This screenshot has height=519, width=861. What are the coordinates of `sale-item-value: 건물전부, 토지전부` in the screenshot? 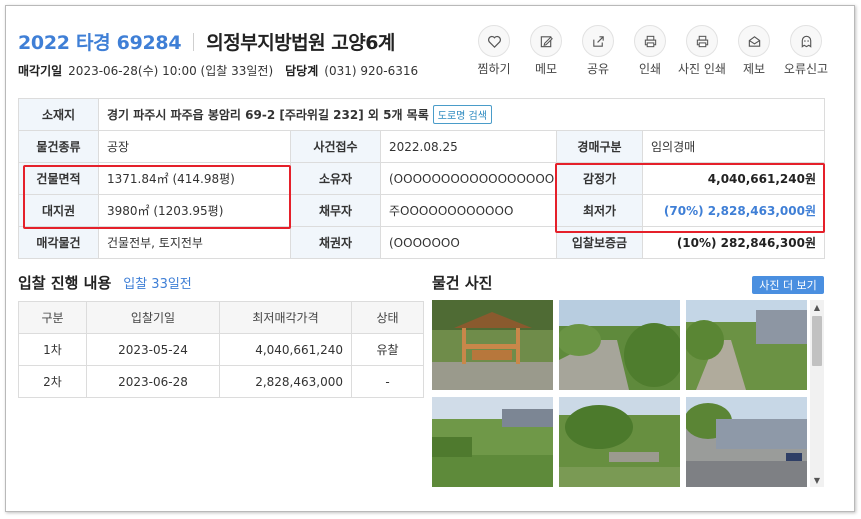 It's located at (194, 242).